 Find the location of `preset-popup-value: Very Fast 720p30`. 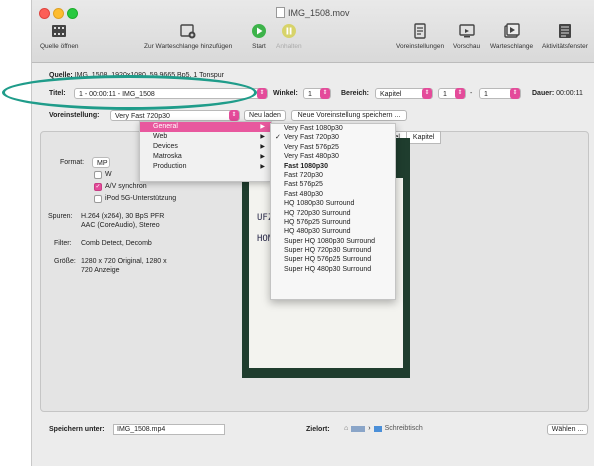

preset-popup-value: Very Fast 720p30 is located at coordinates (142, 116).